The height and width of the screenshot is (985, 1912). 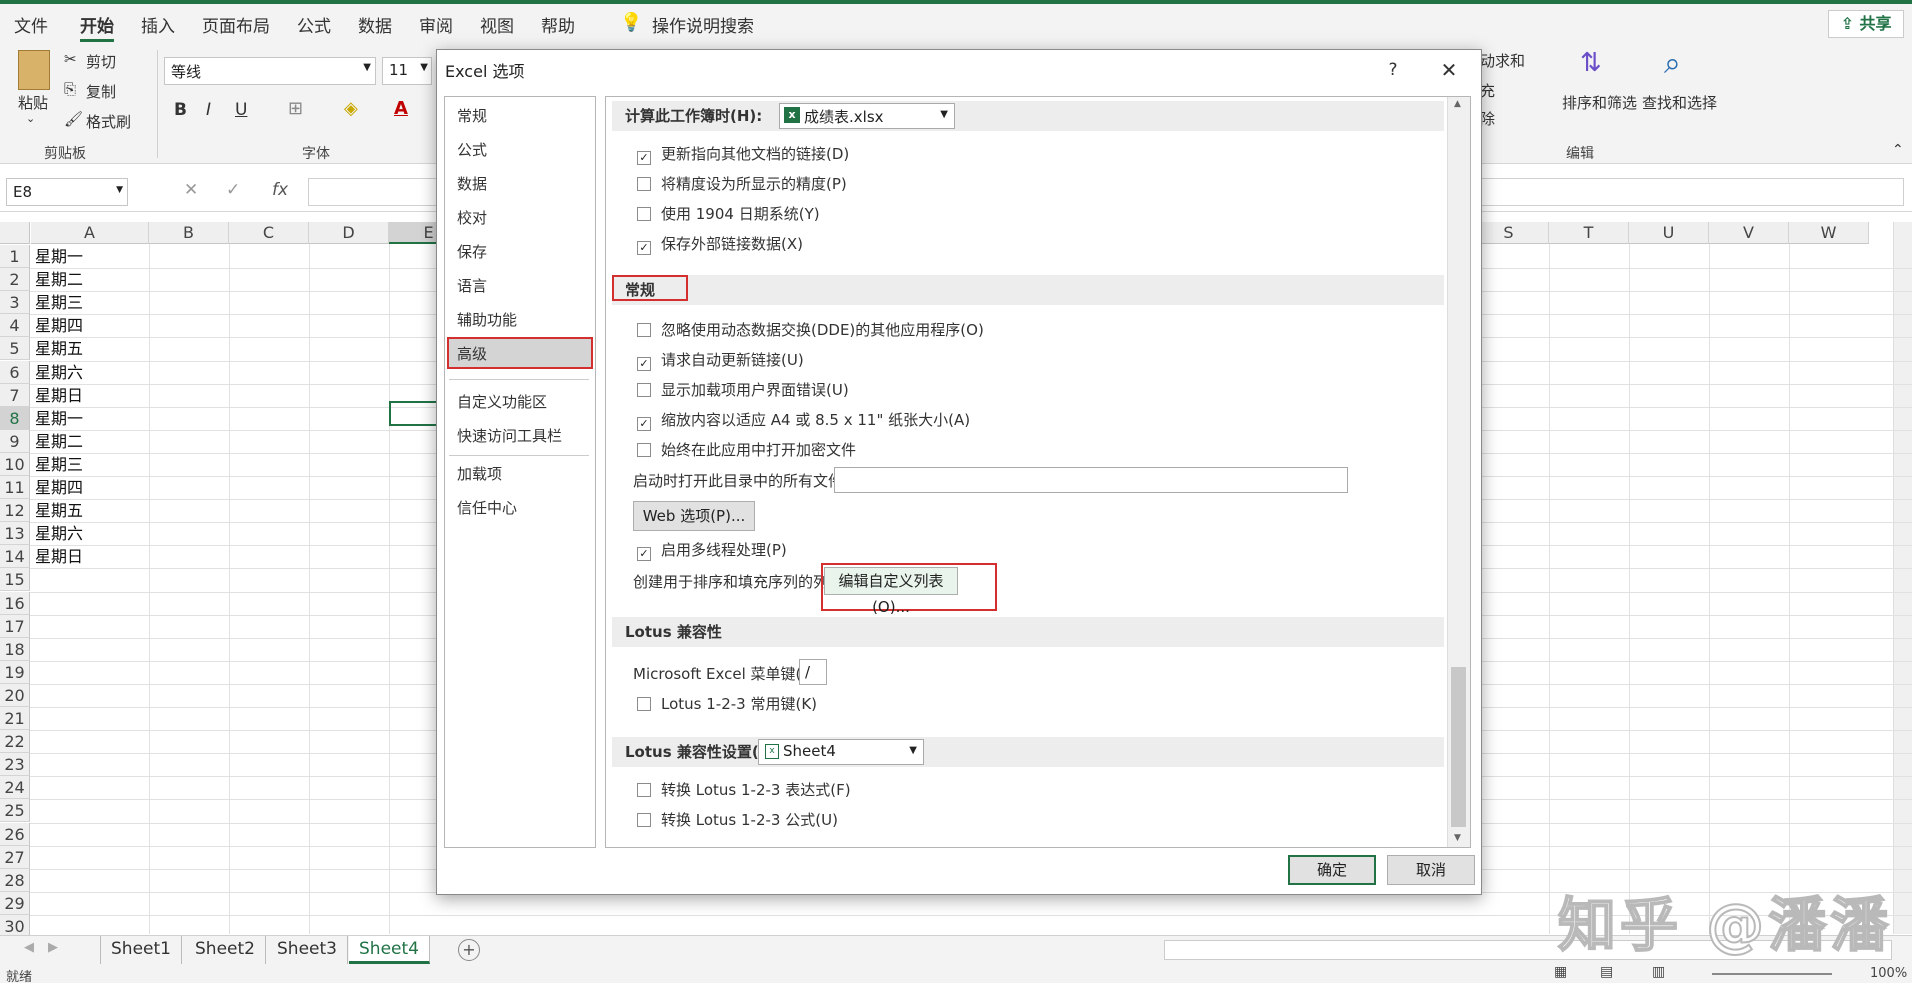 I want to click on row-header: 13, so click(x=15, y=534).